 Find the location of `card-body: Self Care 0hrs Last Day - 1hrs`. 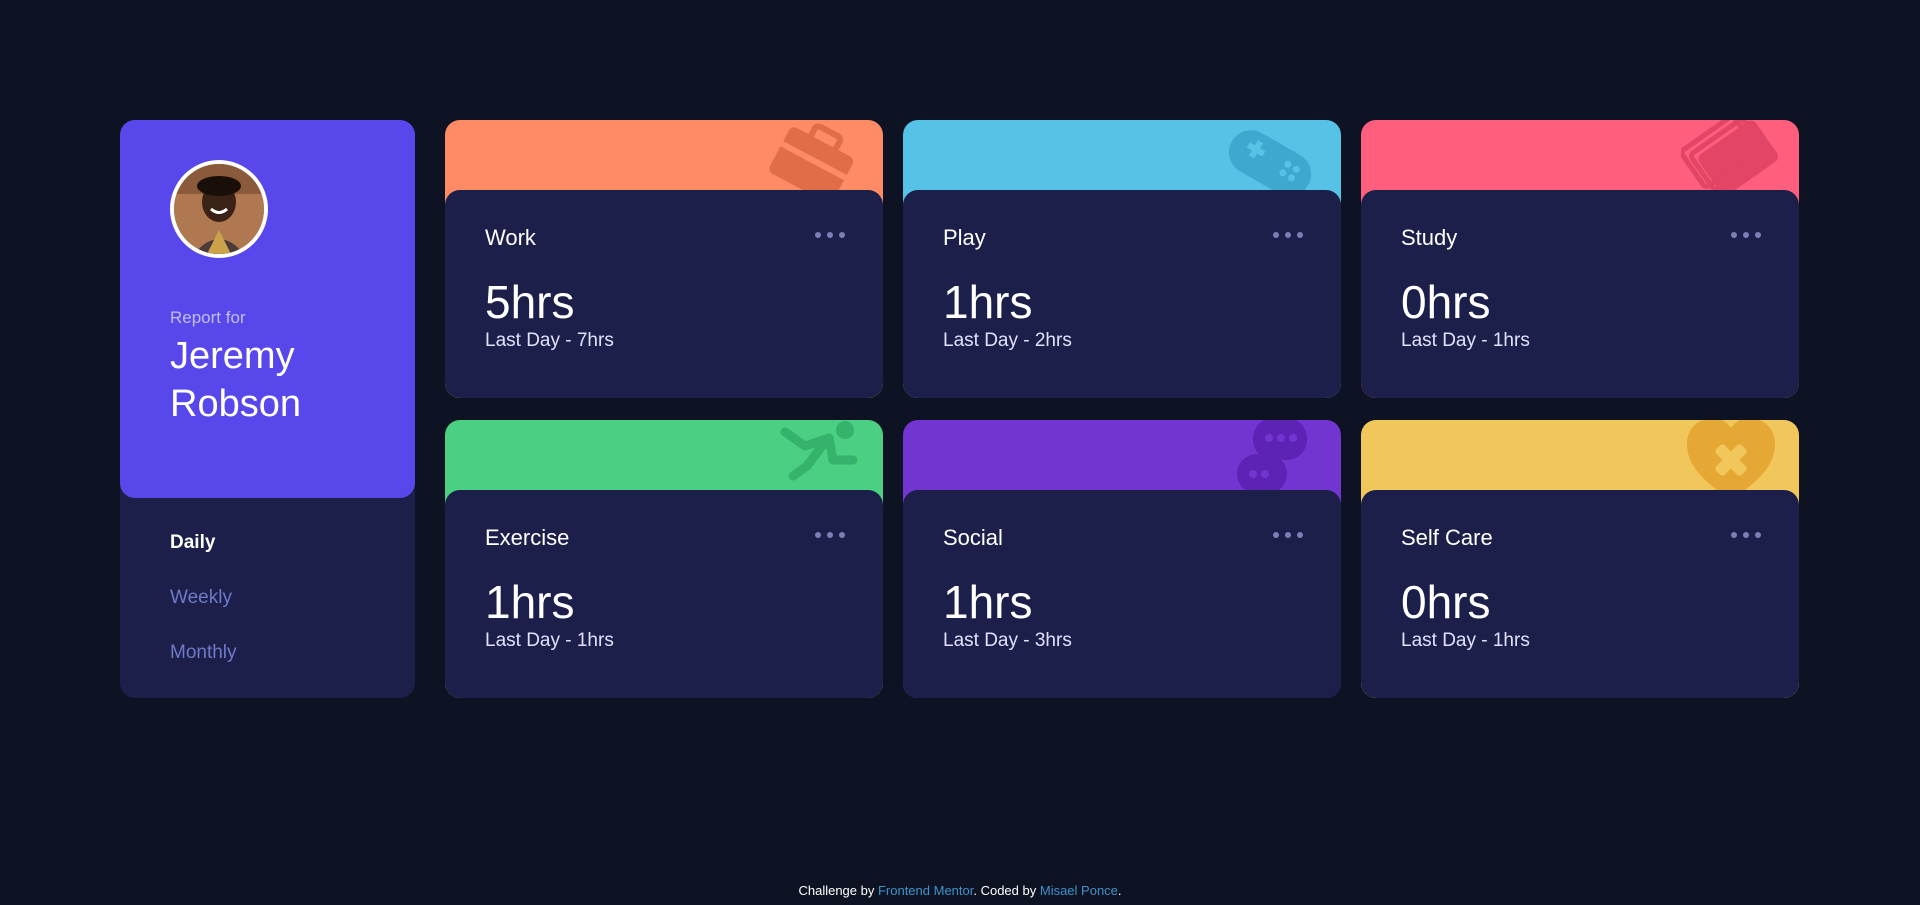

card-body: Self Care 0hrs Last Day - 1hrs is located at coordinates (1580, 594).